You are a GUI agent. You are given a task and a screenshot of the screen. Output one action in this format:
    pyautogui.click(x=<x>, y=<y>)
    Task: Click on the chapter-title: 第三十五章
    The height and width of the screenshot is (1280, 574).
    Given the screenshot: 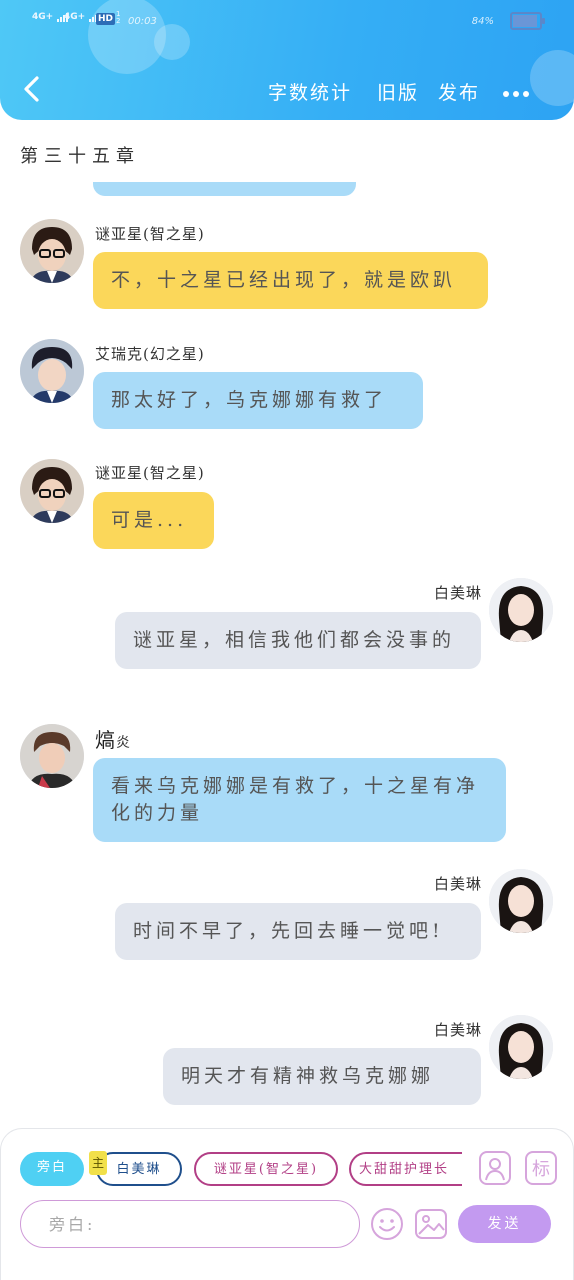 What is the action you would take?
    pyautogui.click(x=80, y=156)
    